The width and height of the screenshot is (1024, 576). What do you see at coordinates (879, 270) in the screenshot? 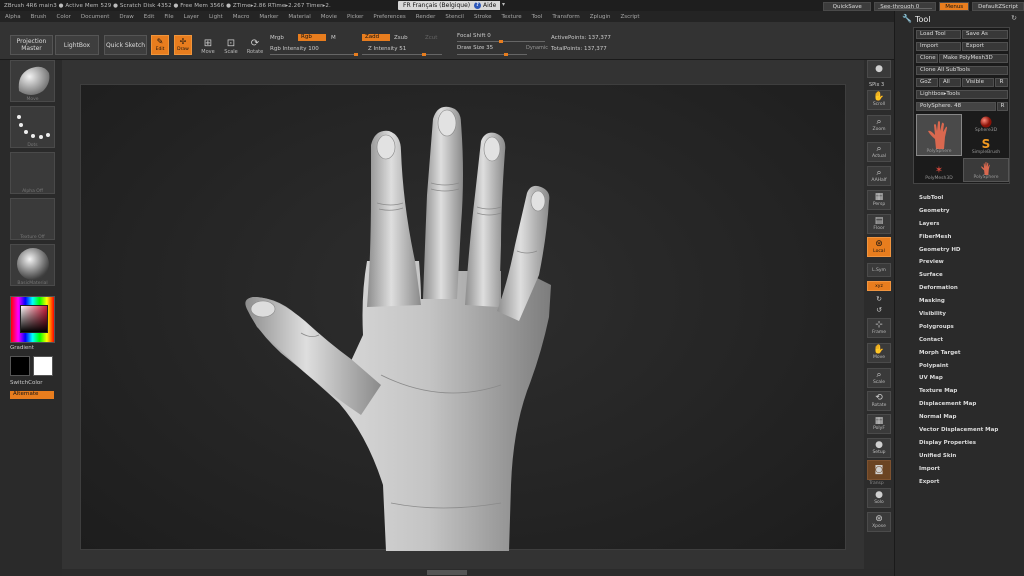
I see `lsym-button: L.Sym` at bounding box center [879, 270].